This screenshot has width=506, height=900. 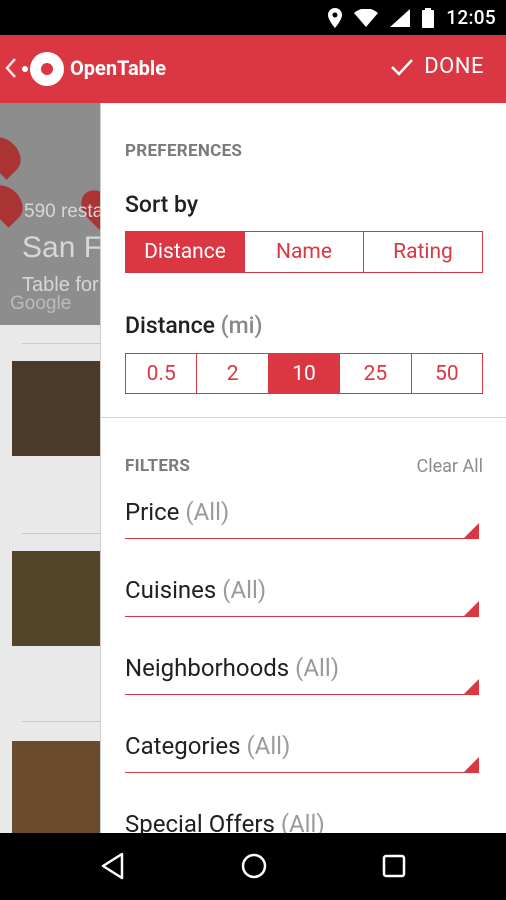 I want to click on price-dropdown: Price (All), so click(x=302, y=516).